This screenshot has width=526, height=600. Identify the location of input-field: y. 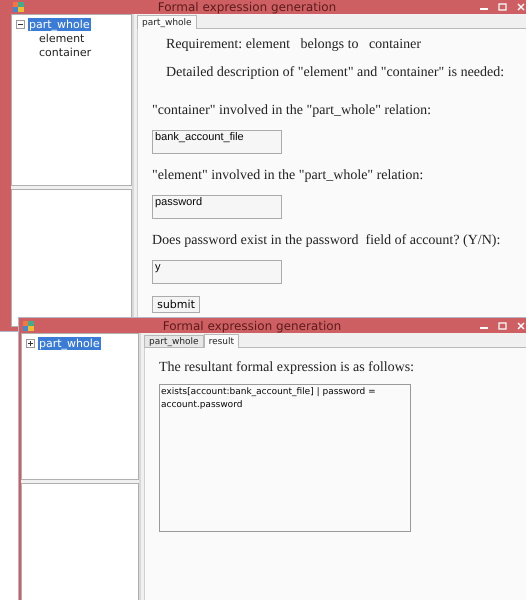
(217, 272).